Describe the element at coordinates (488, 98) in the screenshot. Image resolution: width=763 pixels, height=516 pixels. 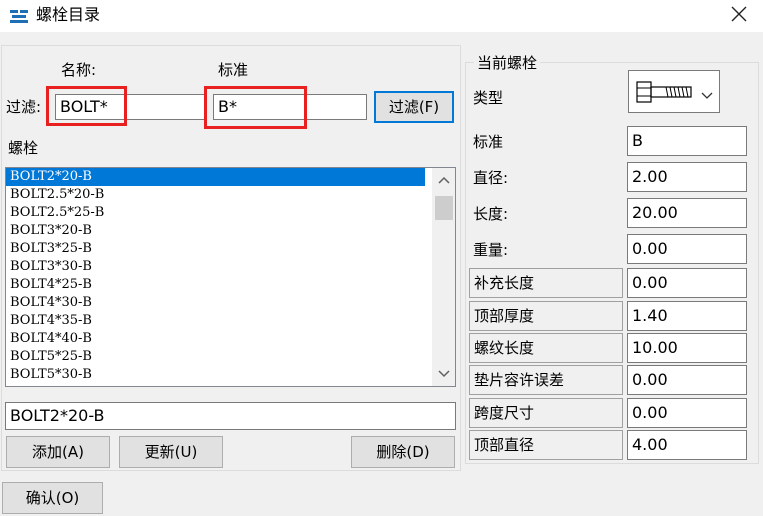
I see `type-label: 类型` at that location.